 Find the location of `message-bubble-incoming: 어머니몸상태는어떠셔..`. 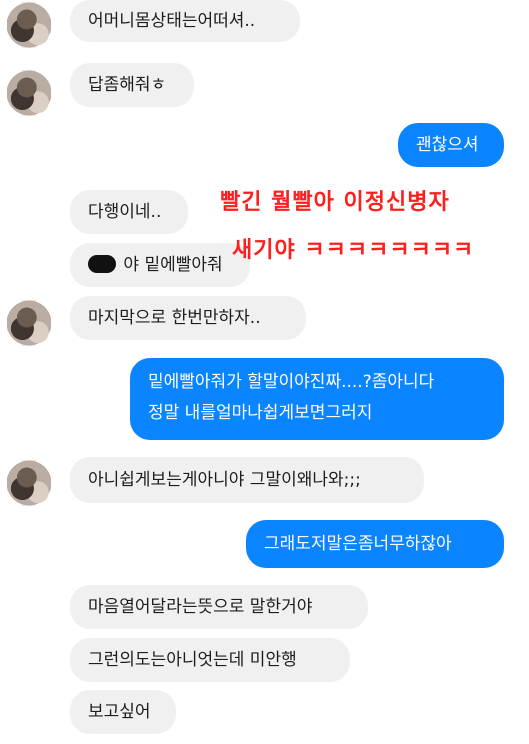

message-bubble-incoming: 어머니몸상태는어떠셔.. is located at coordinates (185, 21).